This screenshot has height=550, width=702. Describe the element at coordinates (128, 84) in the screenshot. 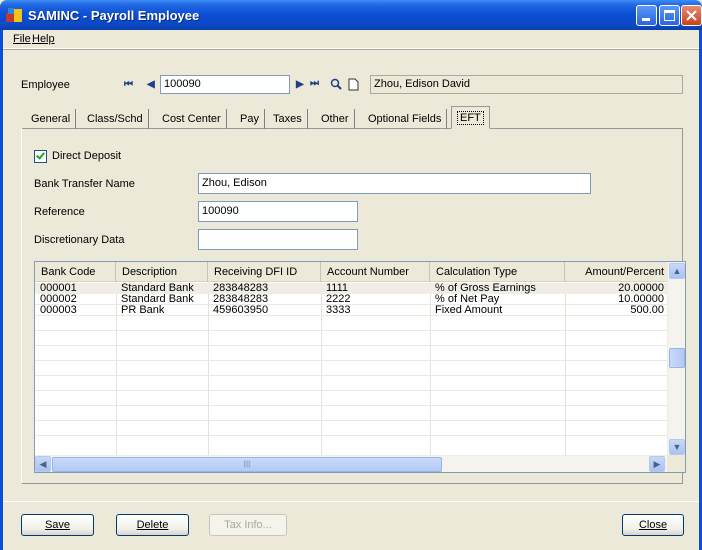

I see `first-record-icon: ⏮` at that location.